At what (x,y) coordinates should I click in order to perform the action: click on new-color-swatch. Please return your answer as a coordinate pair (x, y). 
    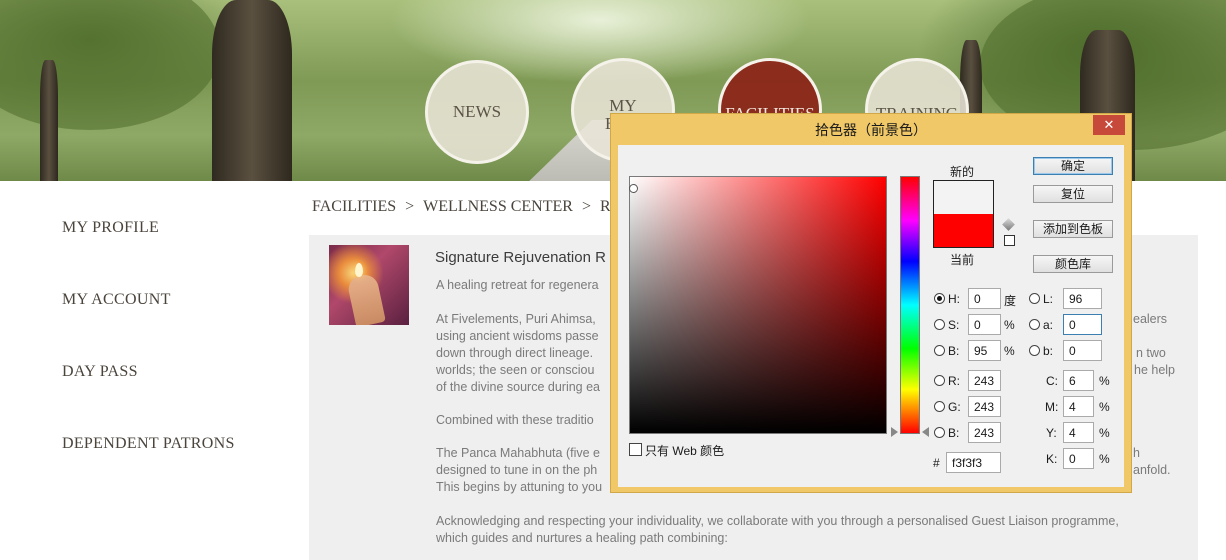
    Looking at the image, I should click on (963, 197).